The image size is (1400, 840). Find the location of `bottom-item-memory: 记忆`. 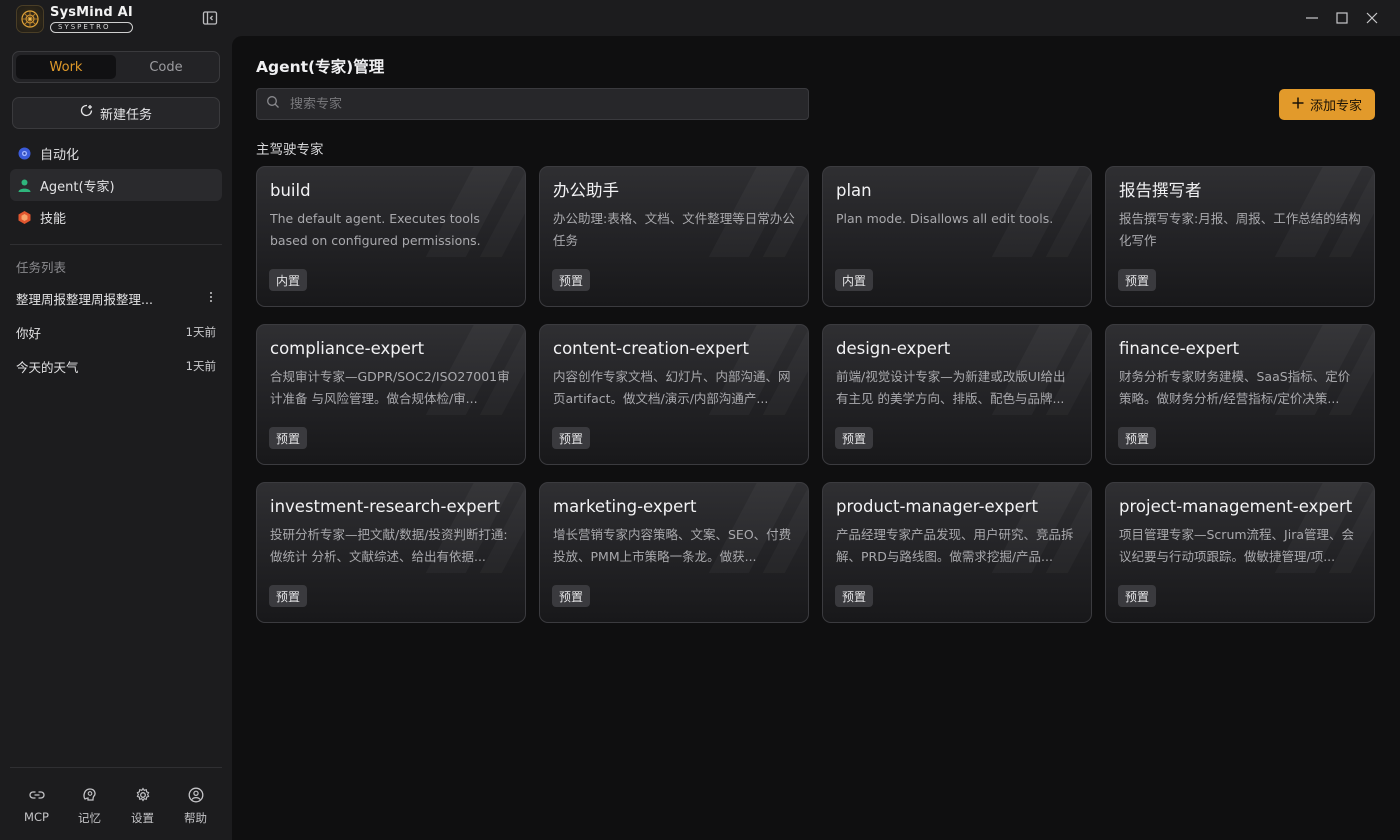

bottom-item-memory: 记忆 is located at coordinates (90, 813).